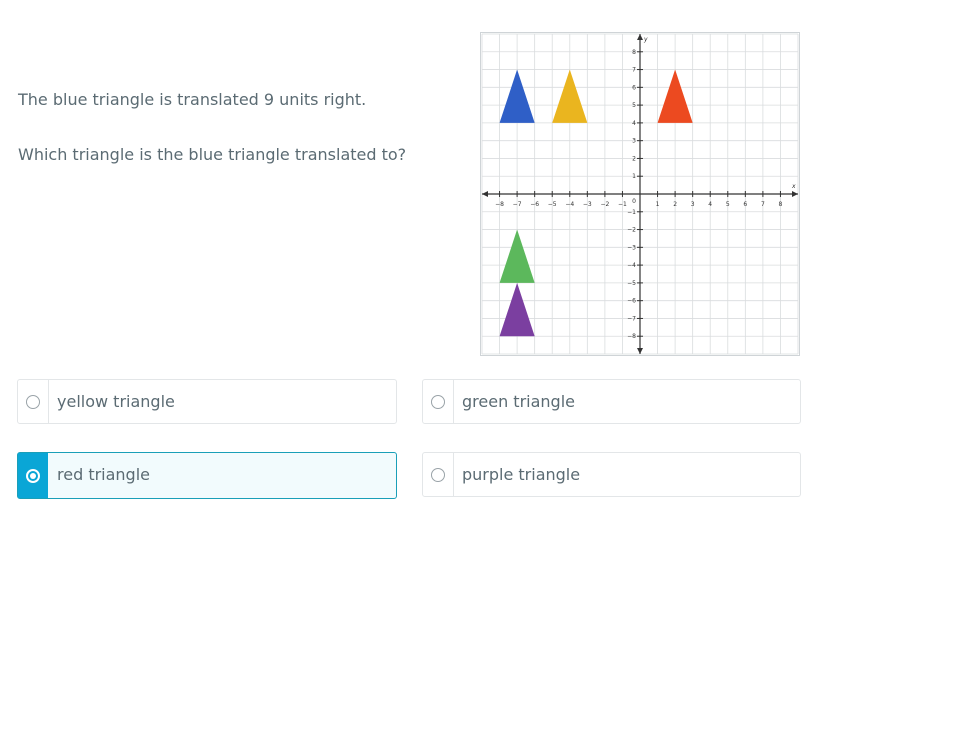 The width and height of the screenshot is (958, 736). Describe the element at coordinates (611, 401) in the screenshot. I see `answer-option-green: green triangle` at that location.